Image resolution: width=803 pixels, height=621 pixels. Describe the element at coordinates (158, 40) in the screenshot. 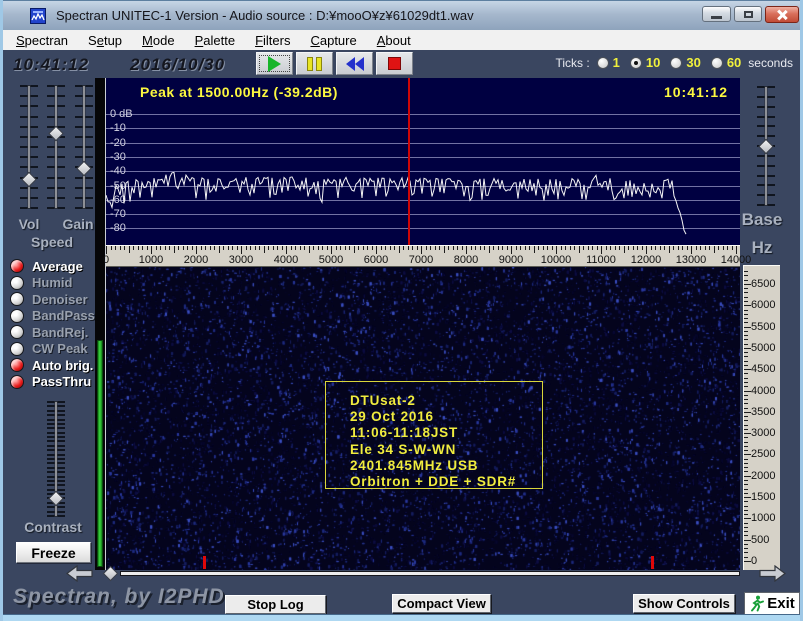

I see `menu-mode: Mode` at that location.